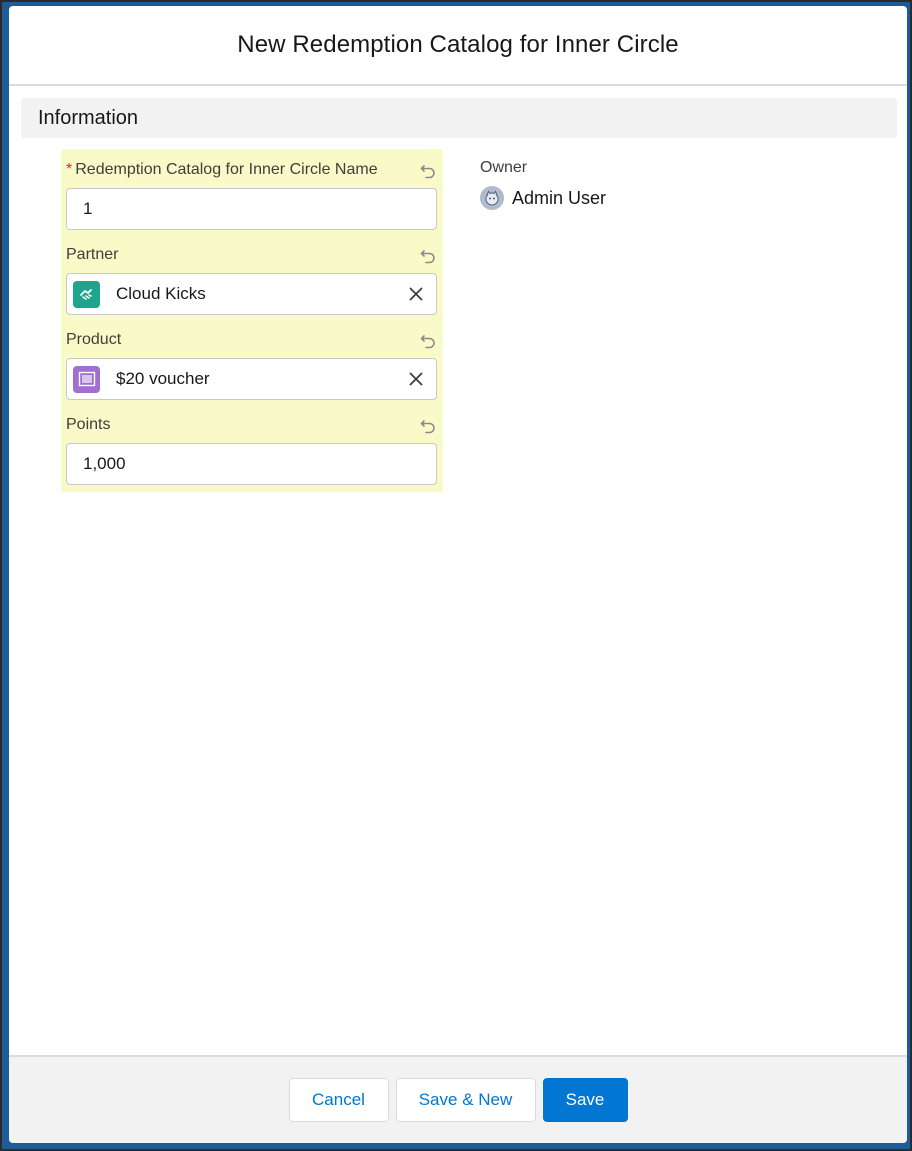 This screenshot has height=1151, width=912. What do you see at coordinates (251, 464) in the screenshot?
I see `points-input: 1,000` at bounding box center [251, 464].